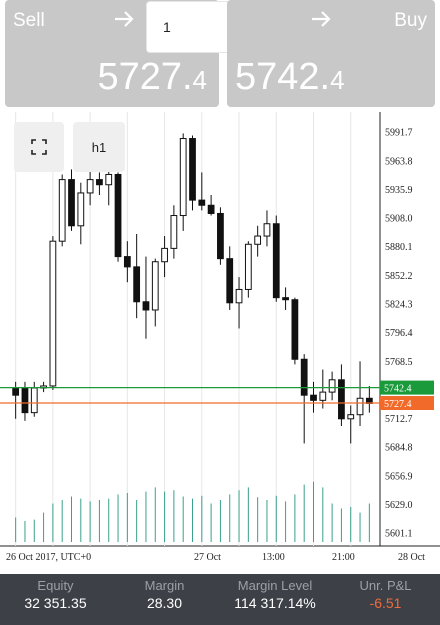 The height and width of the screenshot is (625, 440). I want to click on price-tick-label: 5712.7, so click(399, 419).